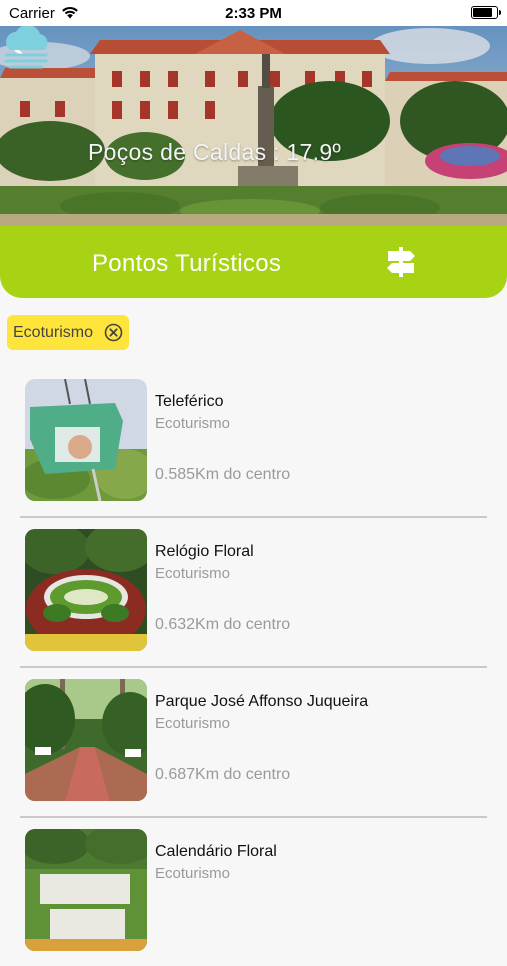 Image resolution: width=507 pixels, height=966 pixels. What do you see at coordinates (26, 47) in the screenshot?
I see `cloud-rain-icon` at bounding box center [26, 47].